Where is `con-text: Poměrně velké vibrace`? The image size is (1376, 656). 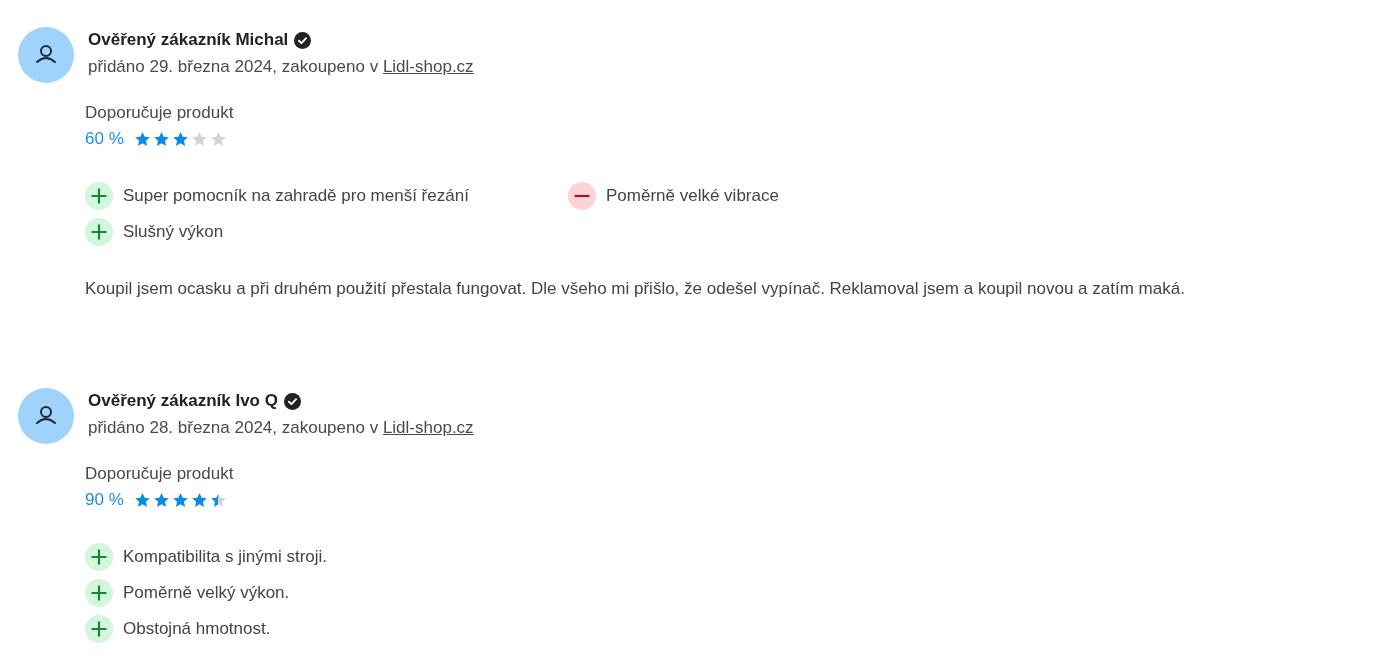
con-text: Poměrně velké vibrace is located at coordinates (692, 196).